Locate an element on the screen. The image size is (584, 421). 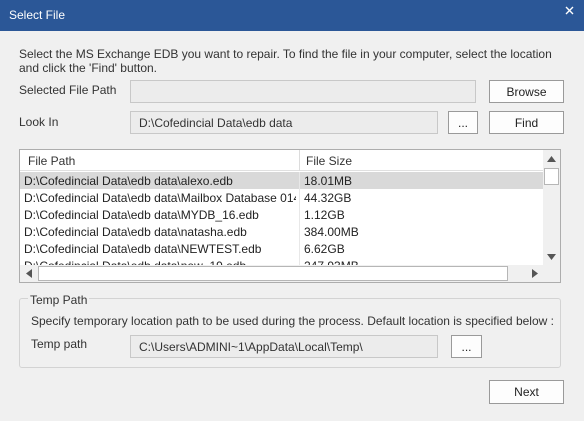
look-in-field: D:\Cofedincial Data\edb data is located at coordinates (284, 122).